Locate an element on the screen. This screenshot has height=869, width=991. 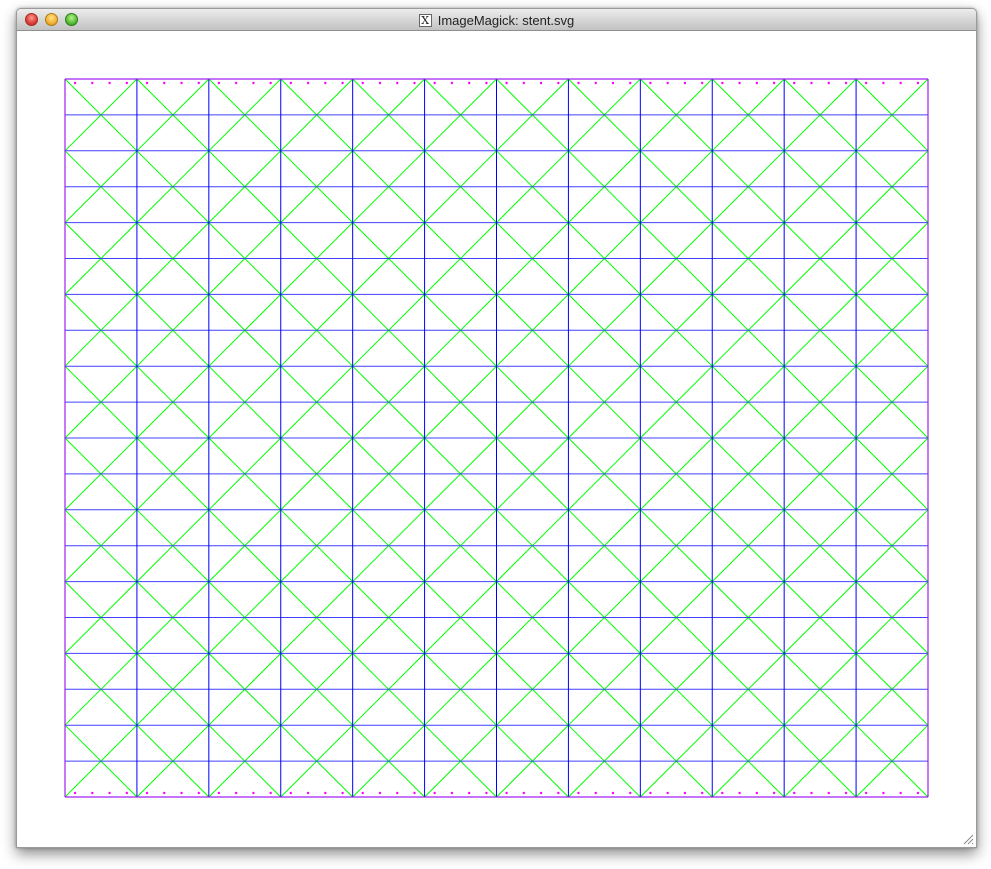
resize-grip-icon is located at coordinates (968, 839).